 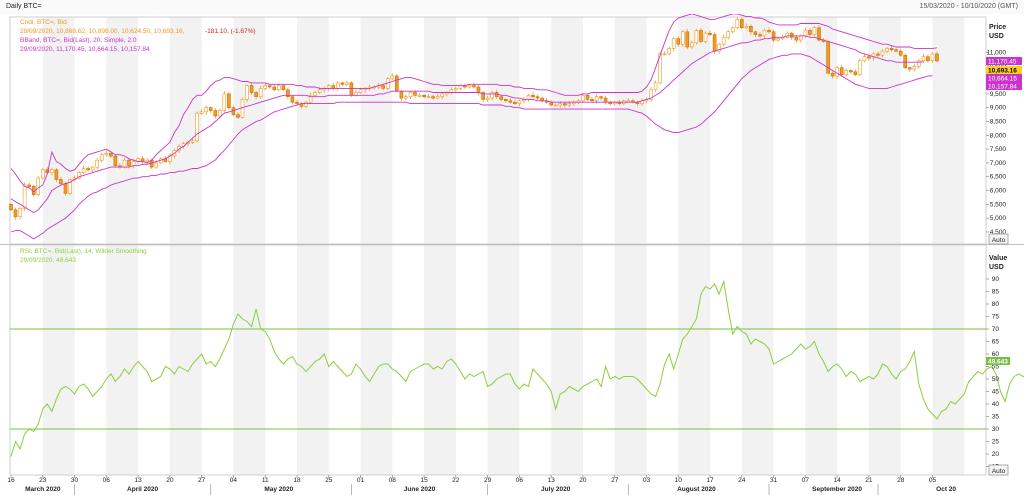 What do you see at coordinates (1002, 62) in the screenshot?
I see `upper-band-tag-text: 11,170.45` at bounding box center [1002, 62].